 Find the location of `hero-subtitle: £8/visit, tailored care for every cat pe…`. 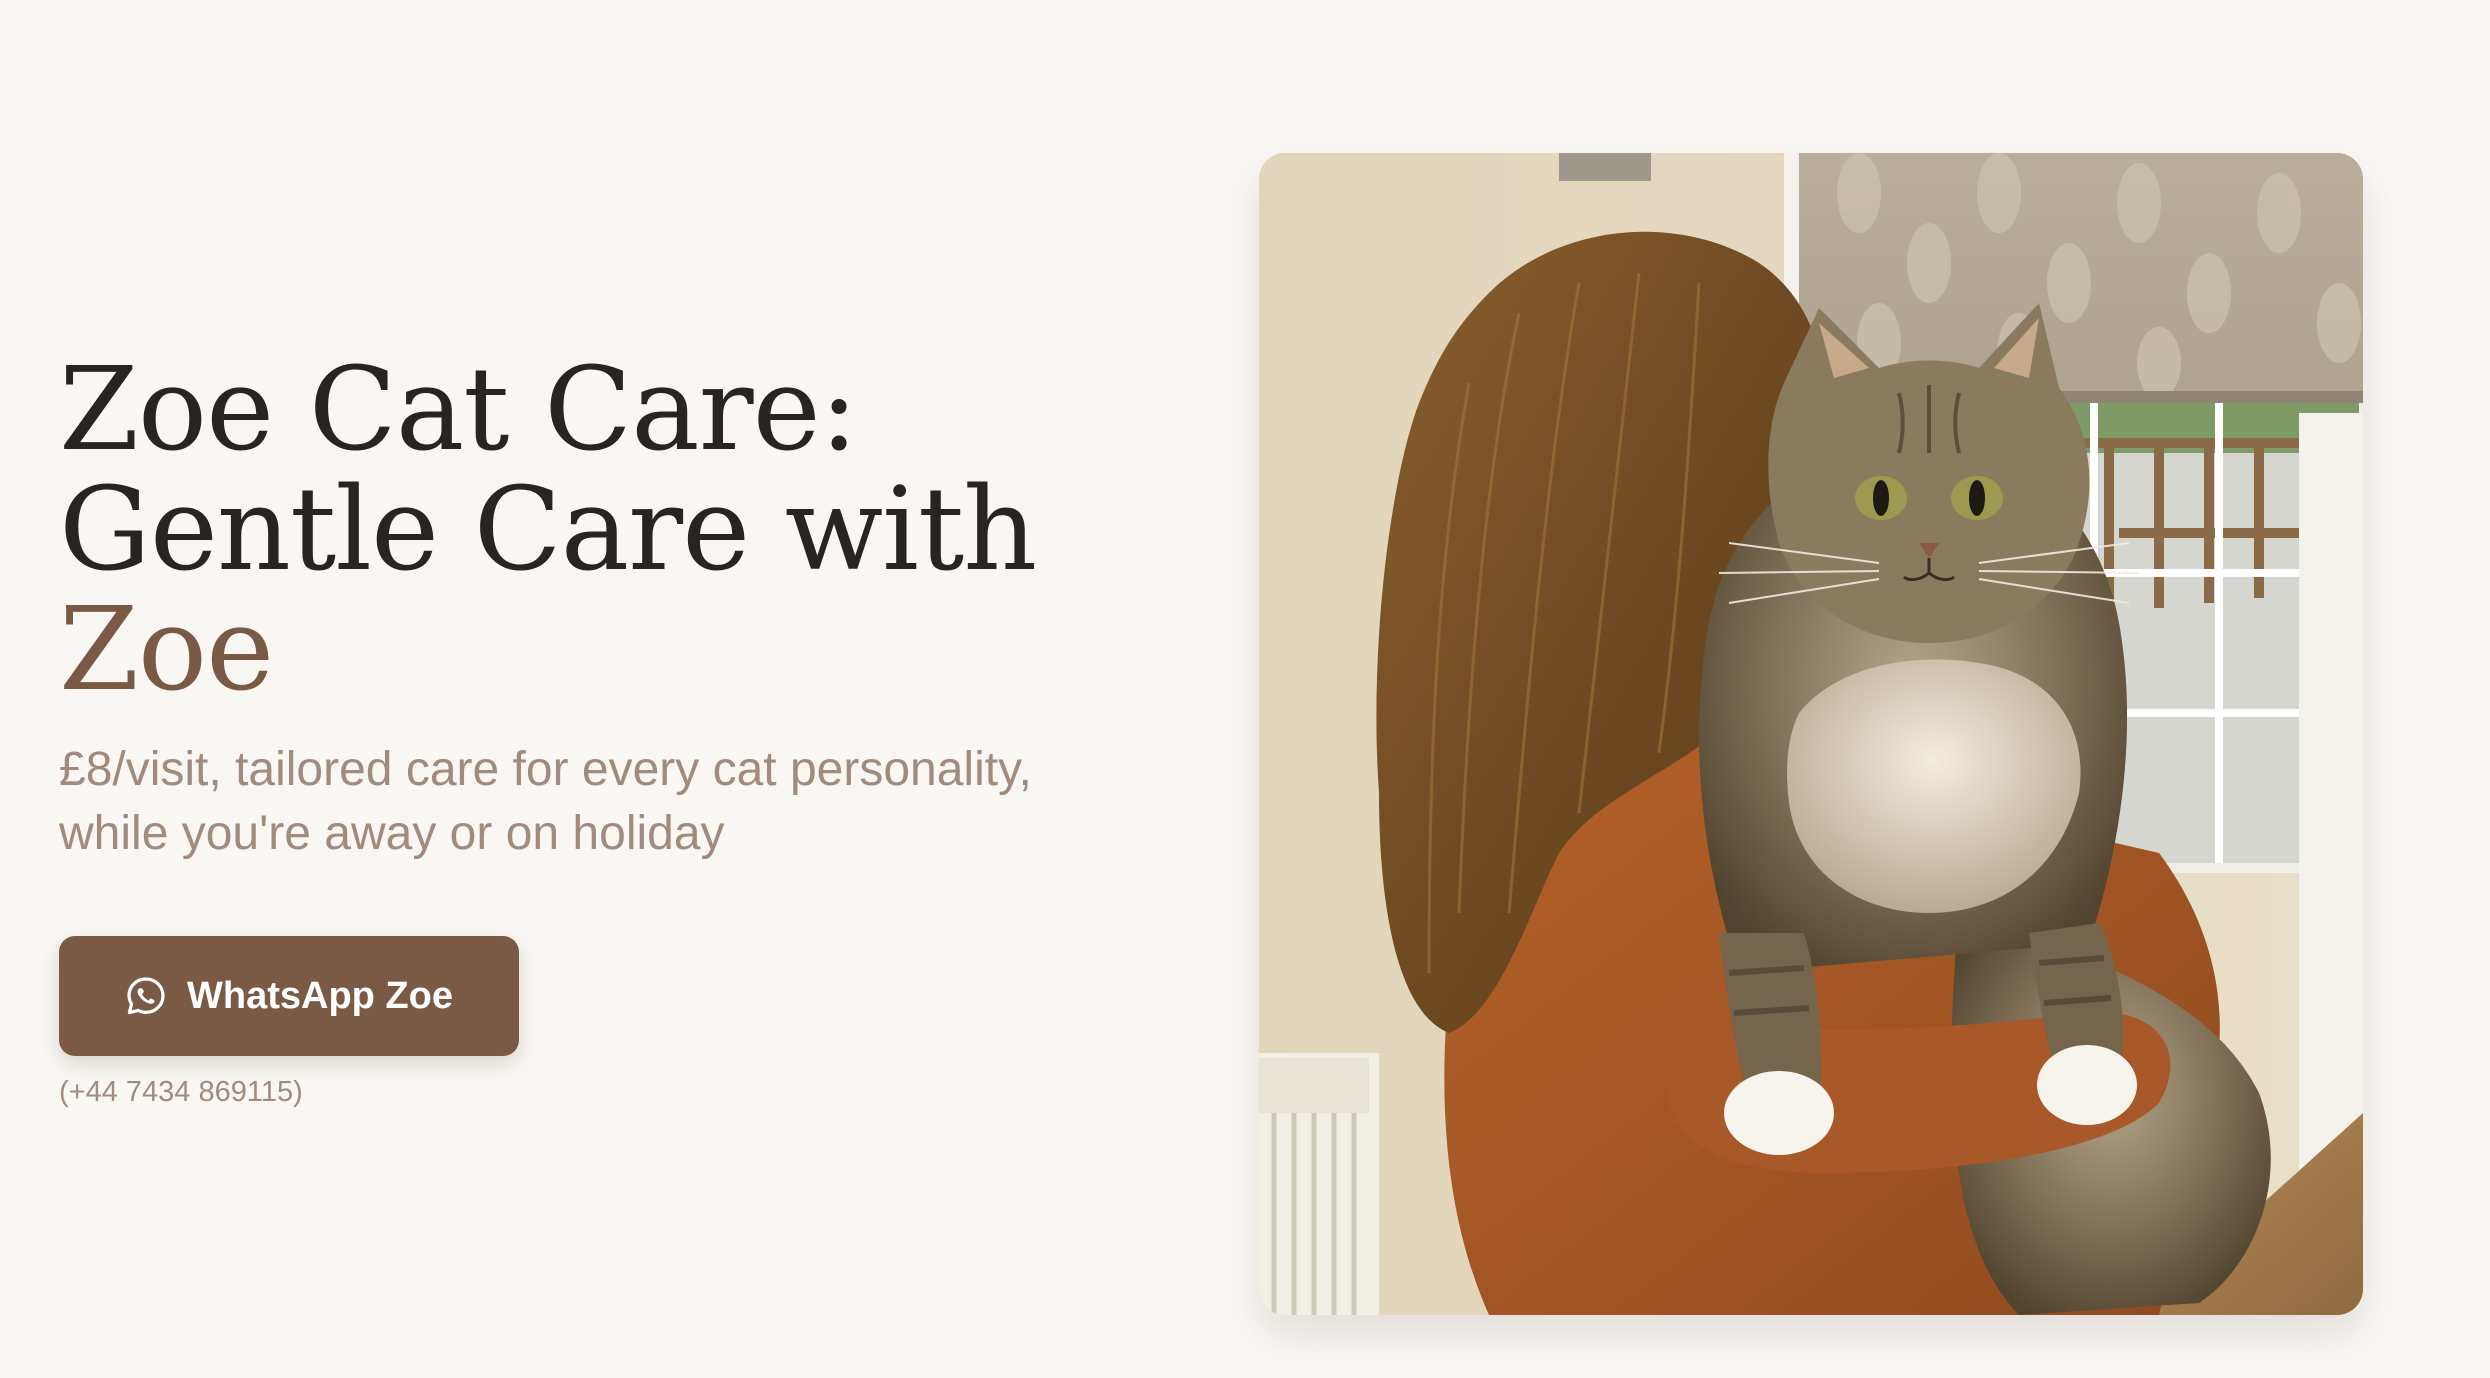

hero-subtitle: £8/visit, tailored care for every cat pe… is located at coordinates (634, 802).